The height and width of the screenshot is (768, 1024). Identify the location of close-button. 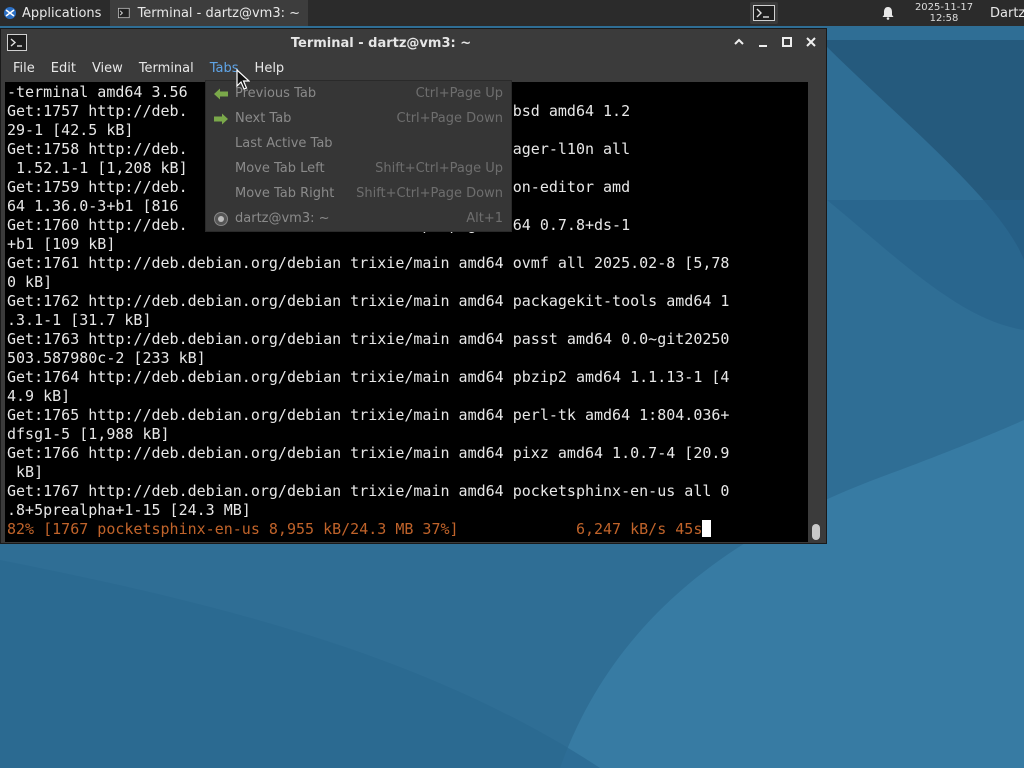
(811, 42).